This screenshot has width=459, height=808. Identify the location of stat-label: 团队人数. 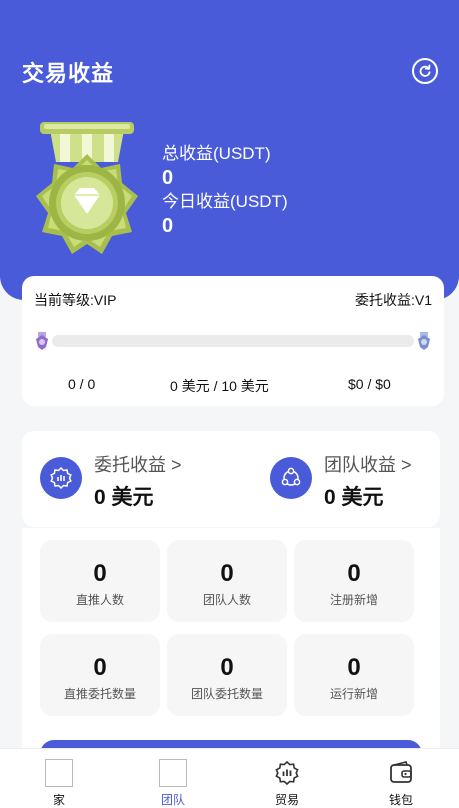
(226, 600).